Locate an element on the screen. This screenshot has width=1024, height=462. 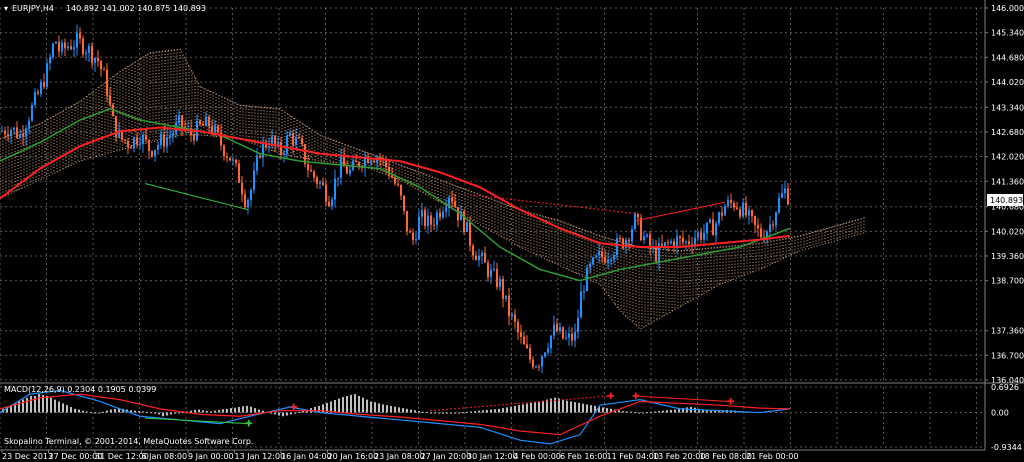
price-tick-label: 138.700 is located at coordinates (1007, 281).